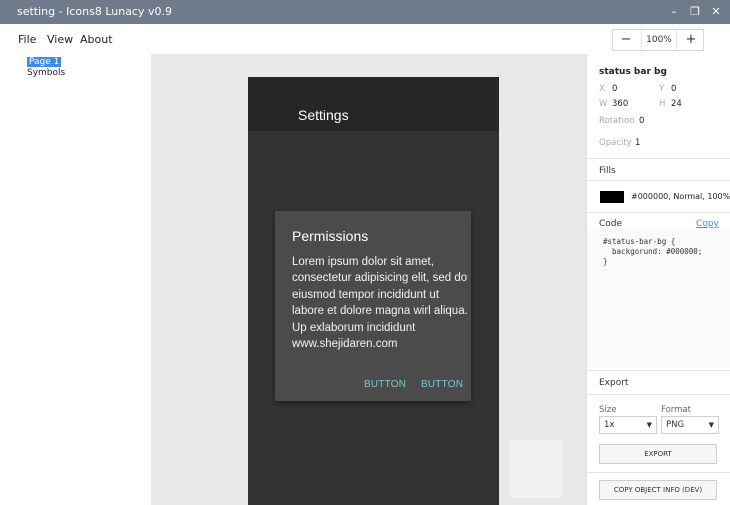 The height and width of the screenshot is (505, 730). What do you see at coordinates (680, 196) in the screenshot?
I see `fill-description: #000000, Normal, 100%` at bounding box center [680, 196].